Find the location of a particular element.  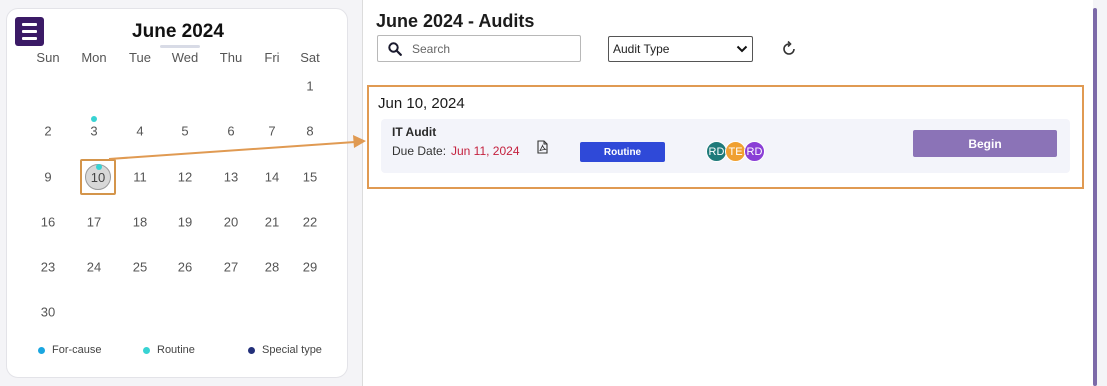

calendar-day: 11 is located at coordinates (140, 177).